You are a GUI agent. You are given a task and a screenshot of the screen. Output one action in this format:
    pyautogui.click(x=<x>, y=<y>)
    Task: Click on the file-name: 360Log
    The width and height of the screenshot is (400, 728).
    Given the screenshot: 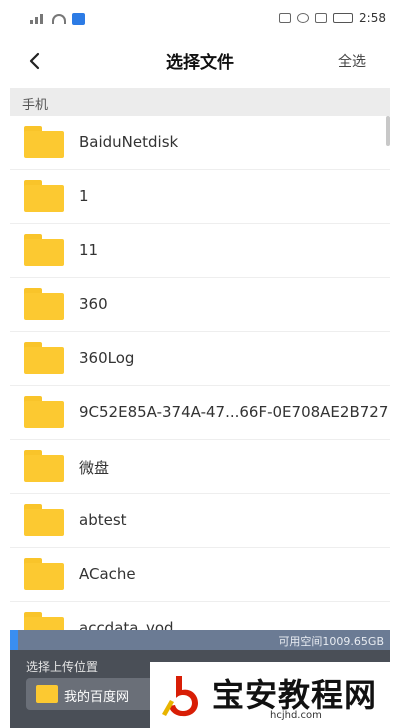 What is the action you would take?
    pyautogui.click(x=107, y=358)
    